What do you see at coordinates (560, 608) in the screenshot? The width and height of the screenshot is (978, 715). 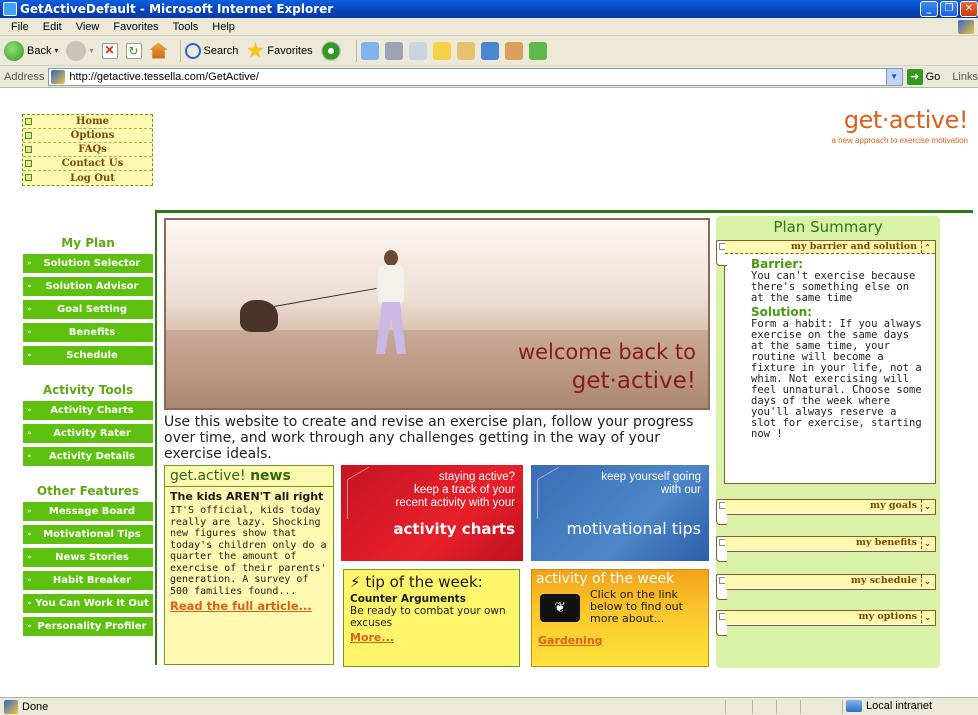 I see `gardening-icon: ❦` at bounding box center [560, 608].